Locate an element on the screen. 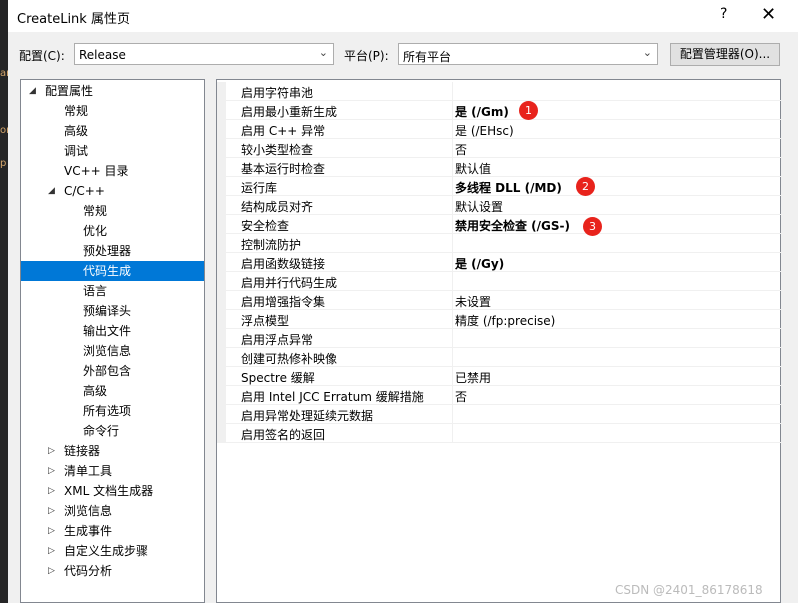 This screenshot has height=603, width=798. tree-item-label: 配置属性 is located at coordinates (69, 91).